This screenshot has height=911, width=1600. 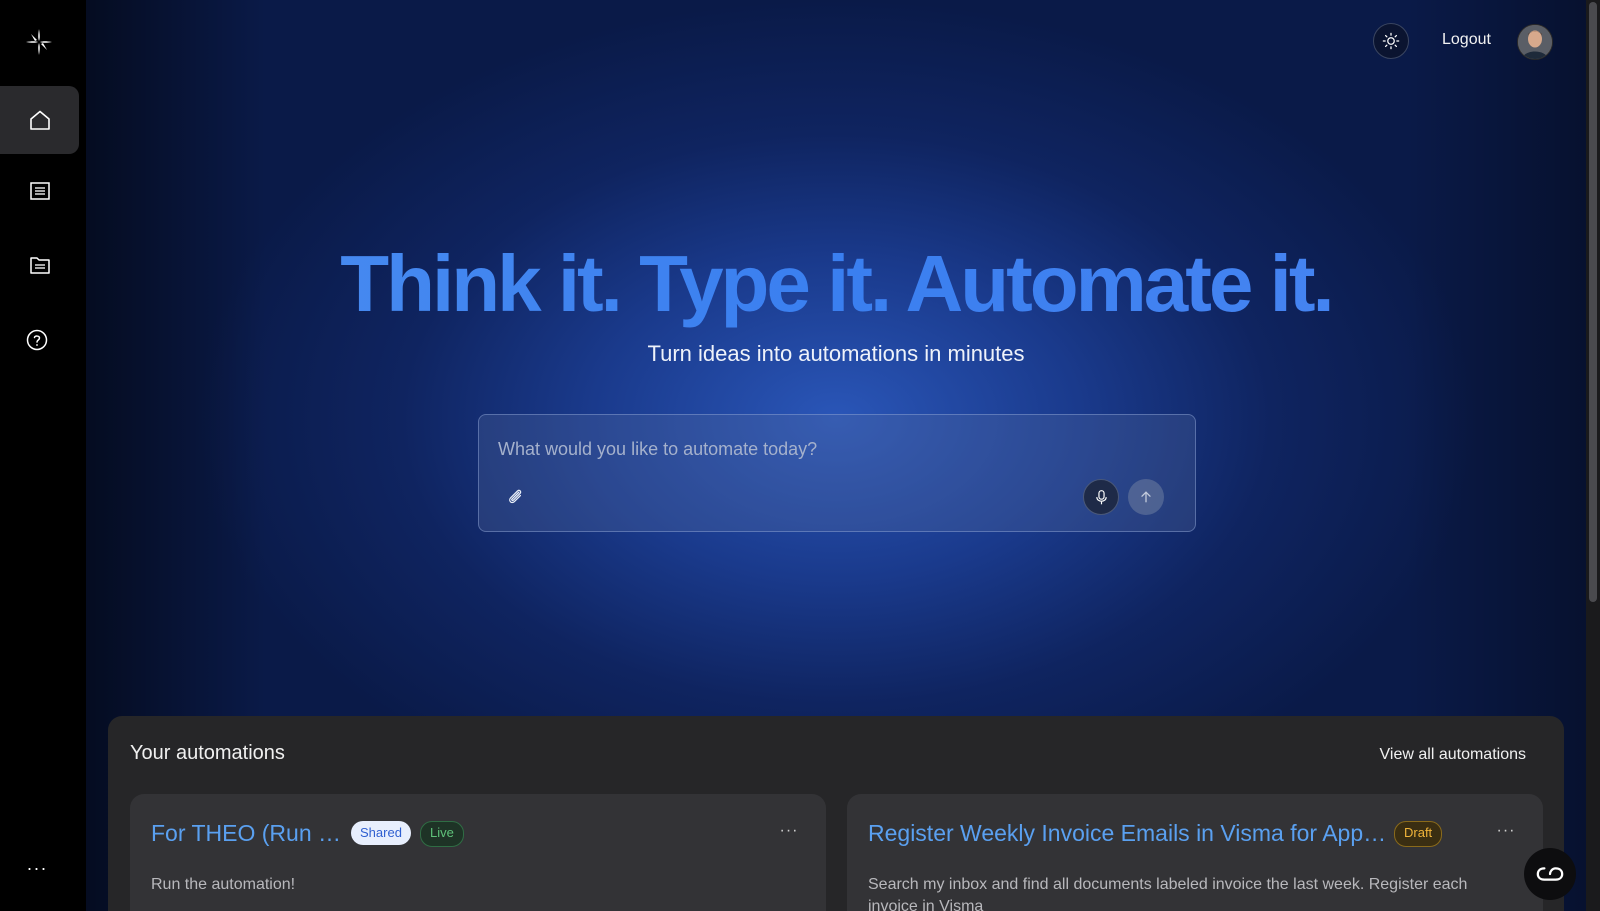 I want to click on sidebar-item-files, so click(x=39, y=265).